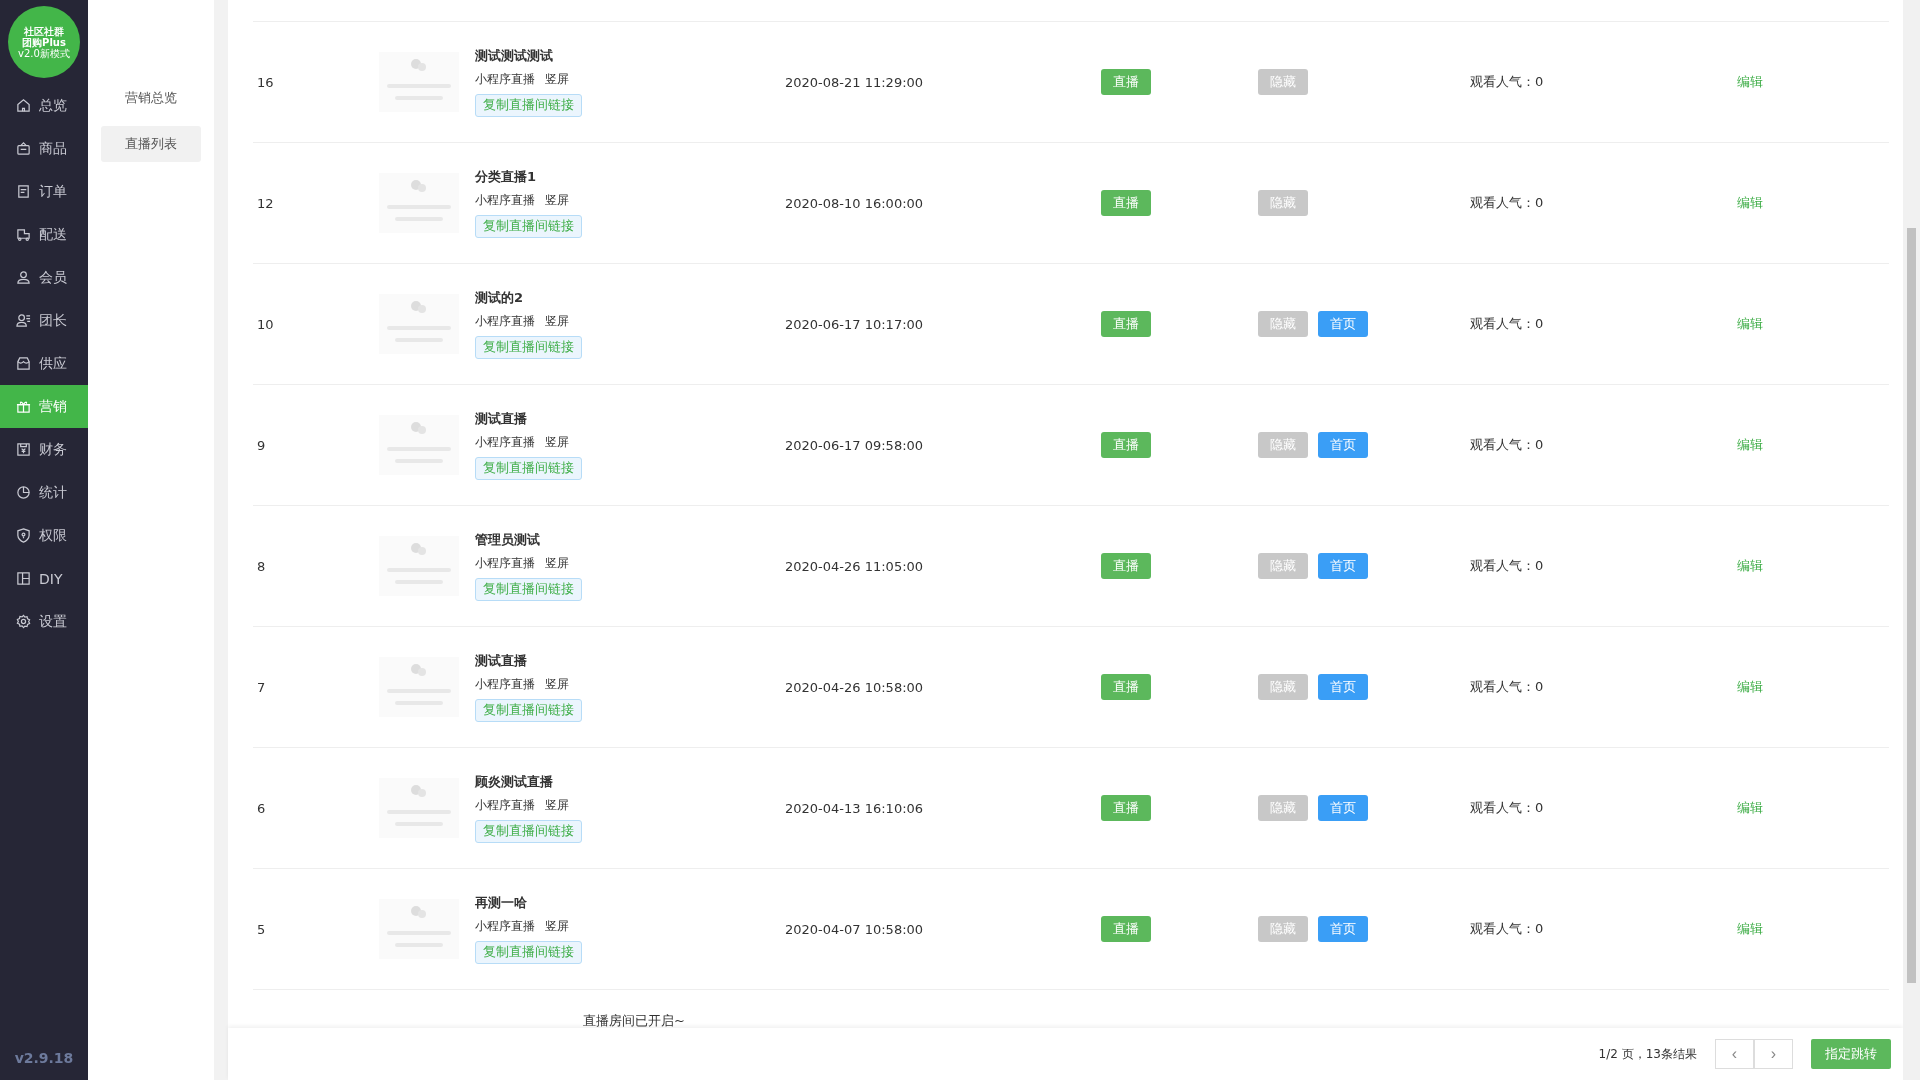 The width and height of the screenshot is (1920, 1080). Describe the element at coordinates (507, 540) in the screenshot. I see `live-title: 管理员测试` at that location.